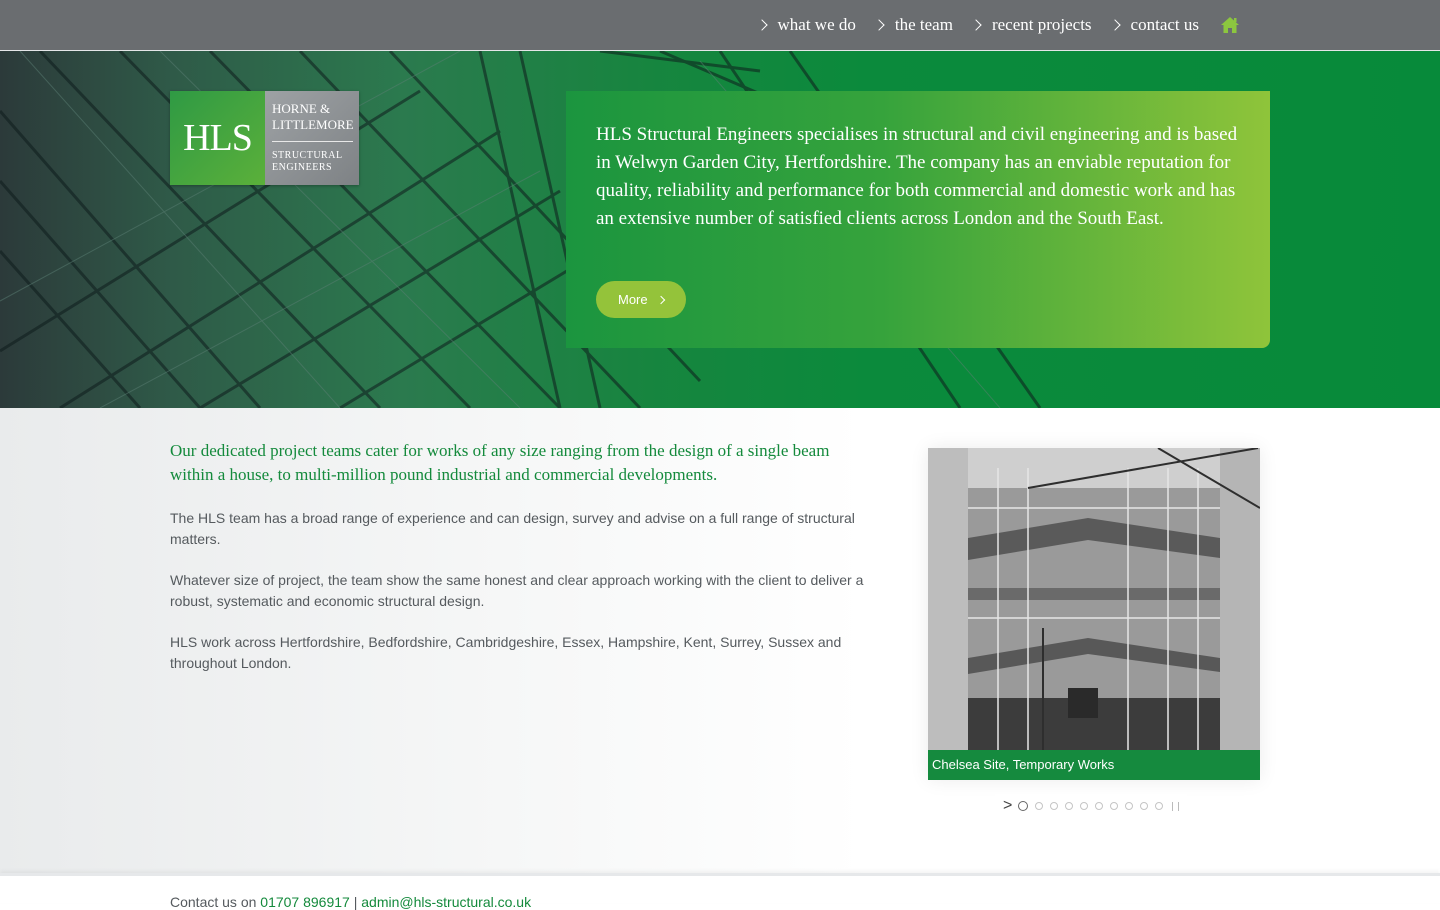  I want to click on slideshow-pager: >, so click(1091, 806).